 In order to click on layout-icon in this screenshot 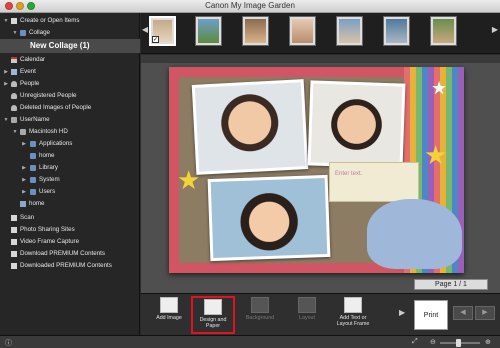, I will do `click(307, 305)`.